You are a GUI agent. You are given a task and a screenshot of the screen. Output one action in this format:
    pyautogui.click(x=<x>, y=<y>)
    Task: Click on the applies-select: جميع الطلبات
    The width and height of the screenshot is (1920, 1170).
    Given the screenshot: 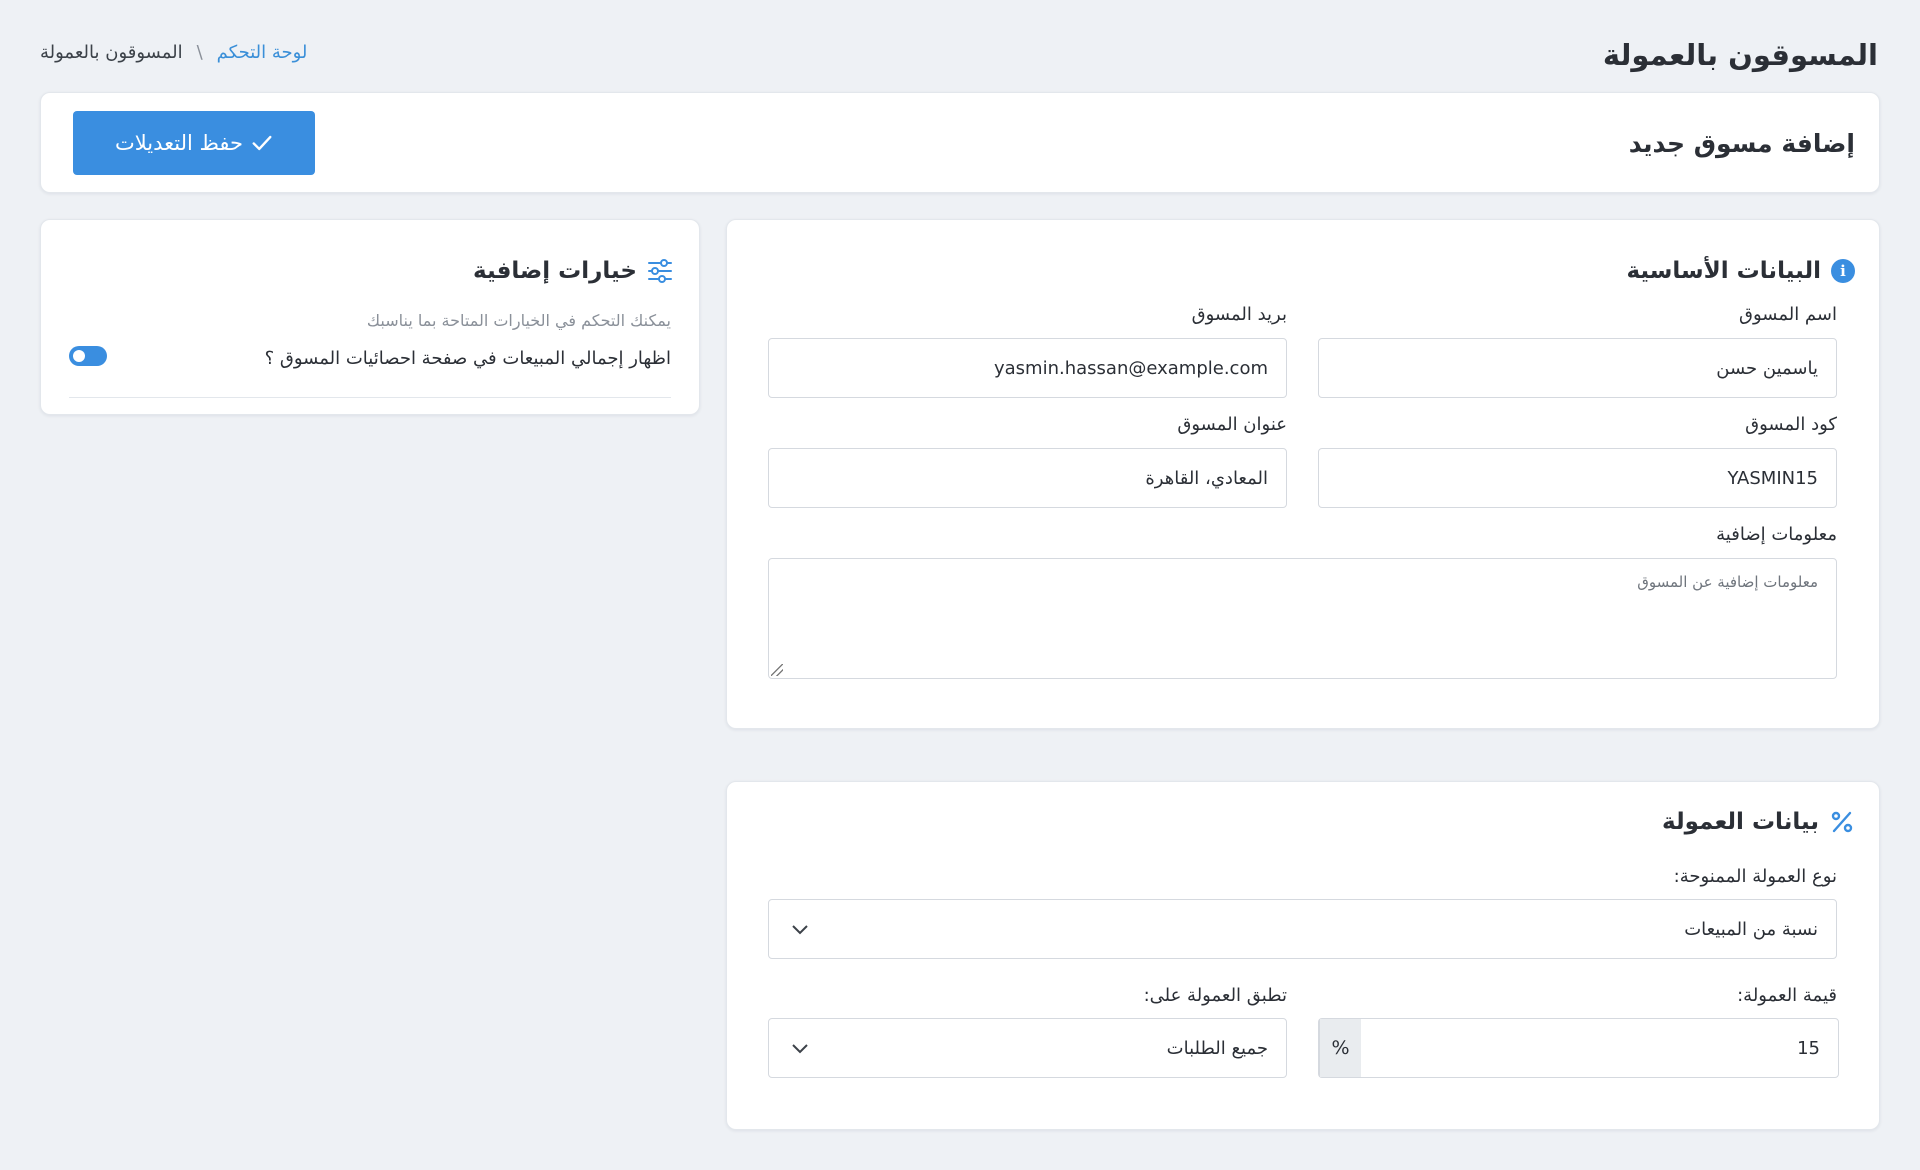 What is the action you would take?
    pyautogui.click(x=1027, y=1048)
    